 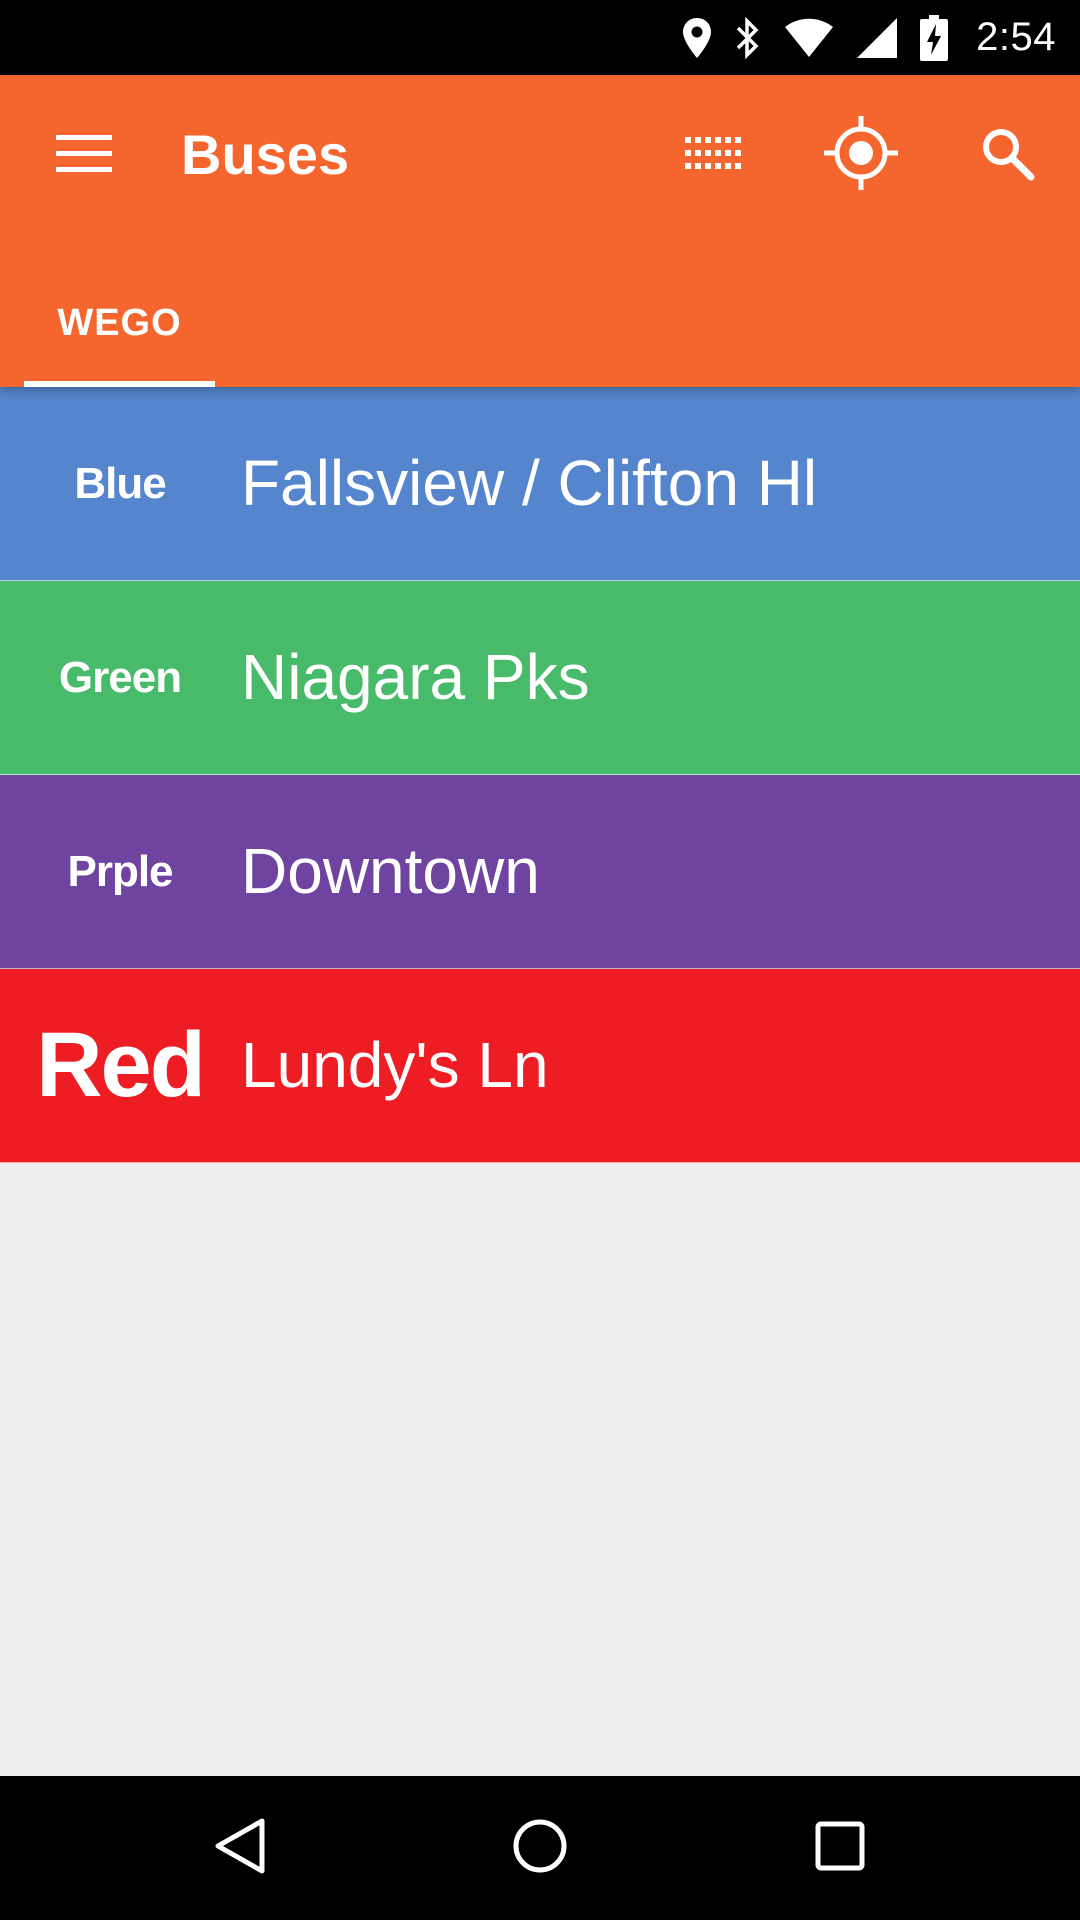 I want to click on status-time: 2:54, so click(x=1016, y=37).